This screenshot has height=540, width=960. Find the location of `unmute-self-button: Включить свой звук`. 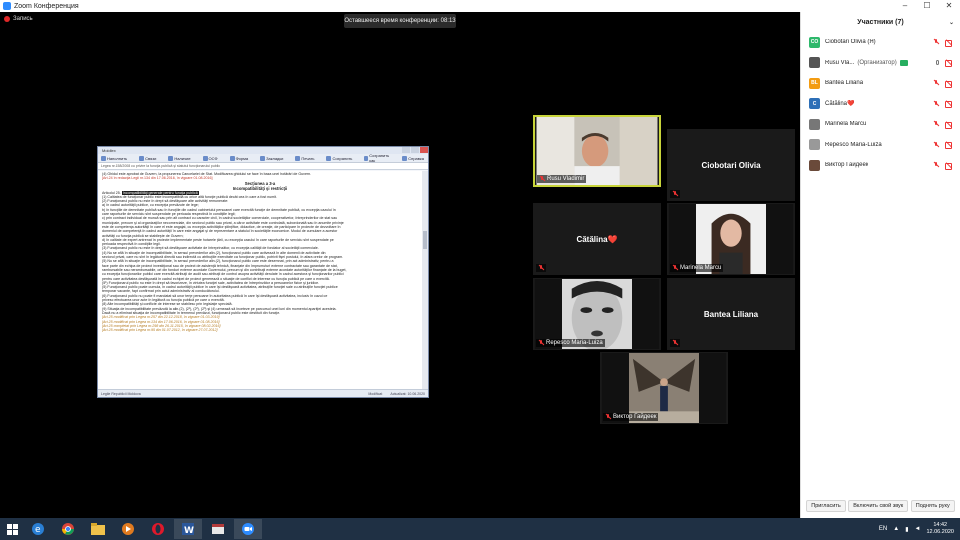

unmute-self-button: Включить свой звук is located at coordinates (878, 506).